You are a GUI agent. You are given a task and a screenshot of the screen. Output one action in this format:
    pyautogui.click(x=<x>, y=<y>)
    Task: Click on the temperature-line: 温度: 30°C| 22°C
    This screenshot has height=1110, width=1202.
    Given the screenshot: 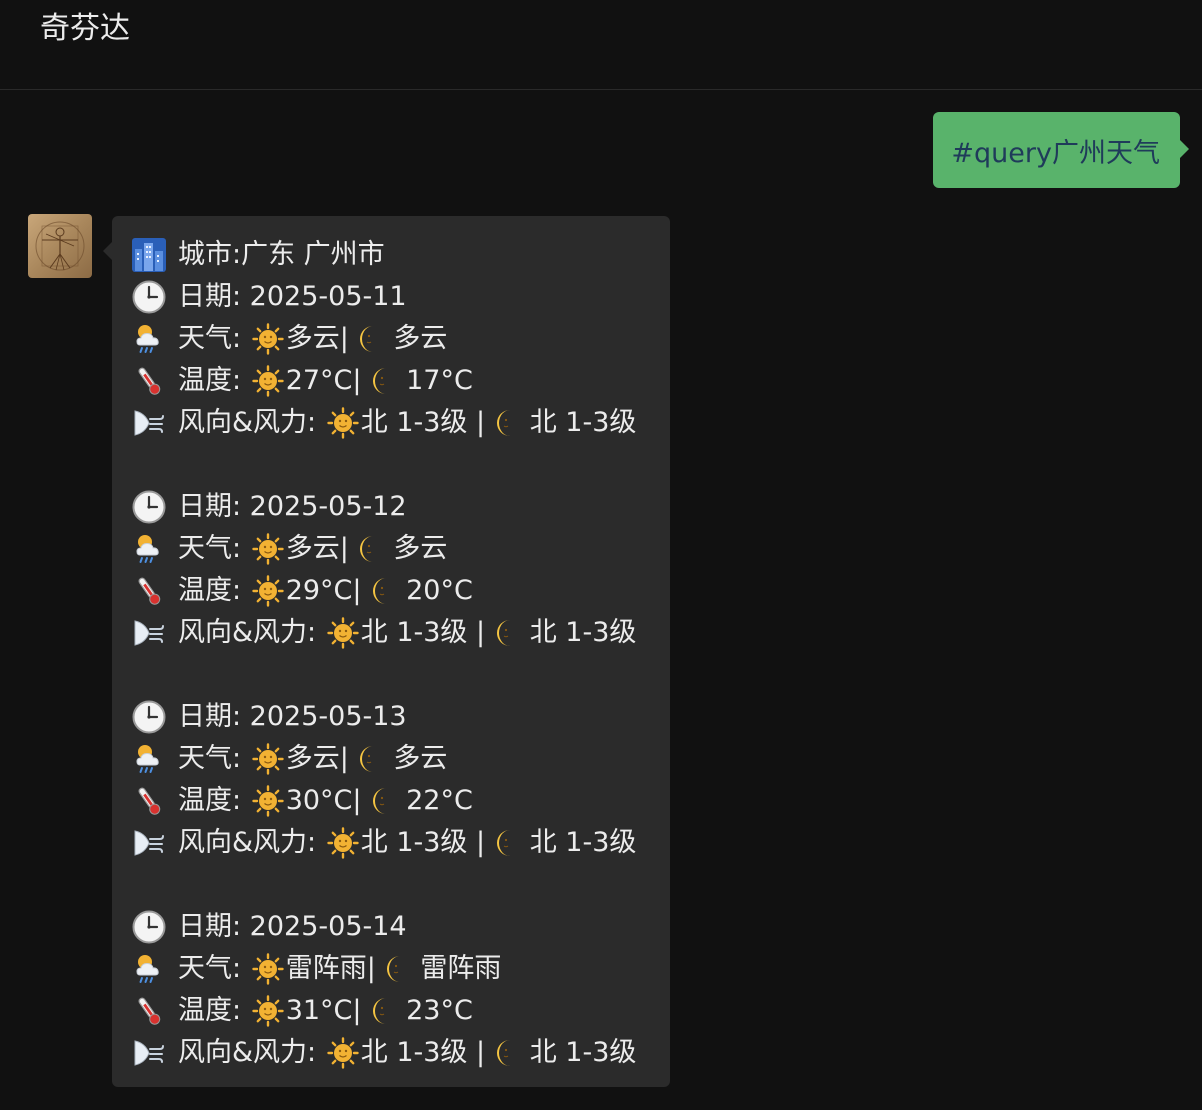 What is the action you would take?
    pyautogui.click(x=400, y=801)
    